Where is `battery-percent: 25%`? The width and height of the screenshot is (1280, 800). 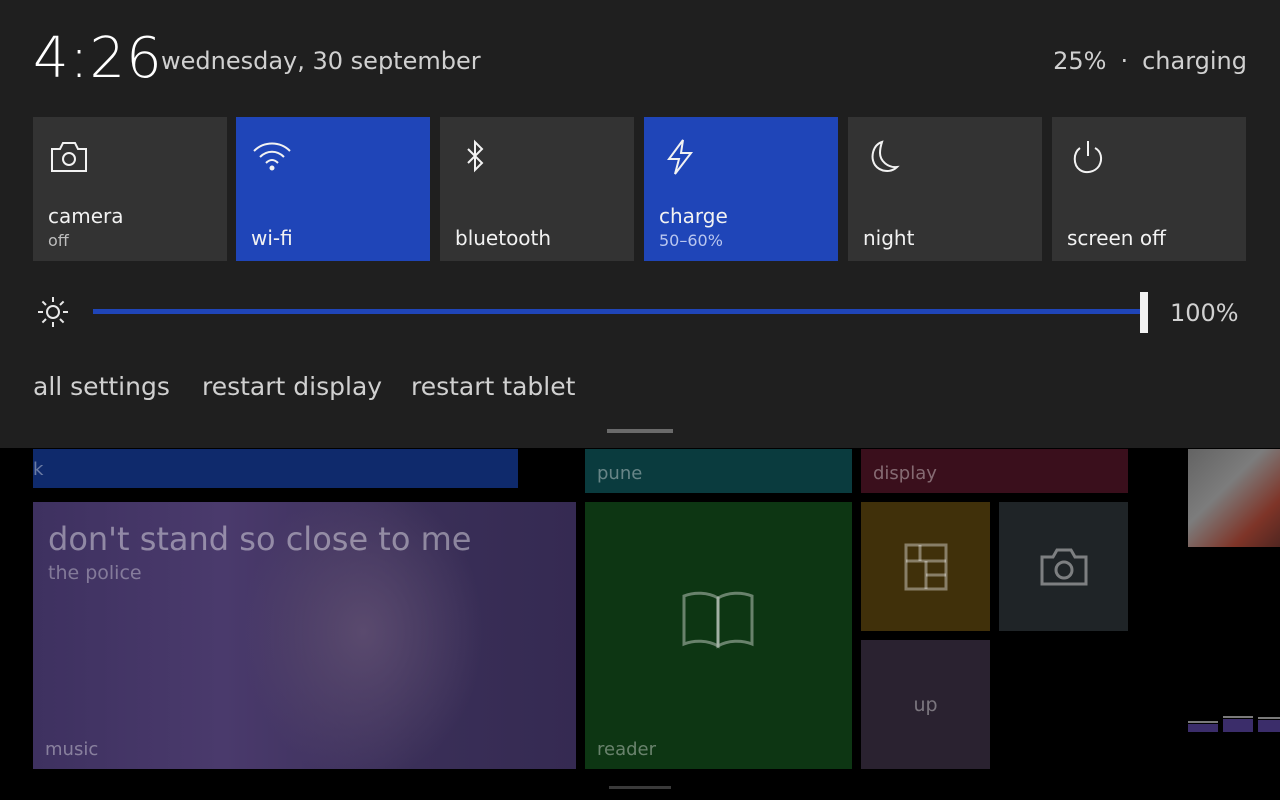 battery-percent: 25% is located at coordinates (1080, 61).